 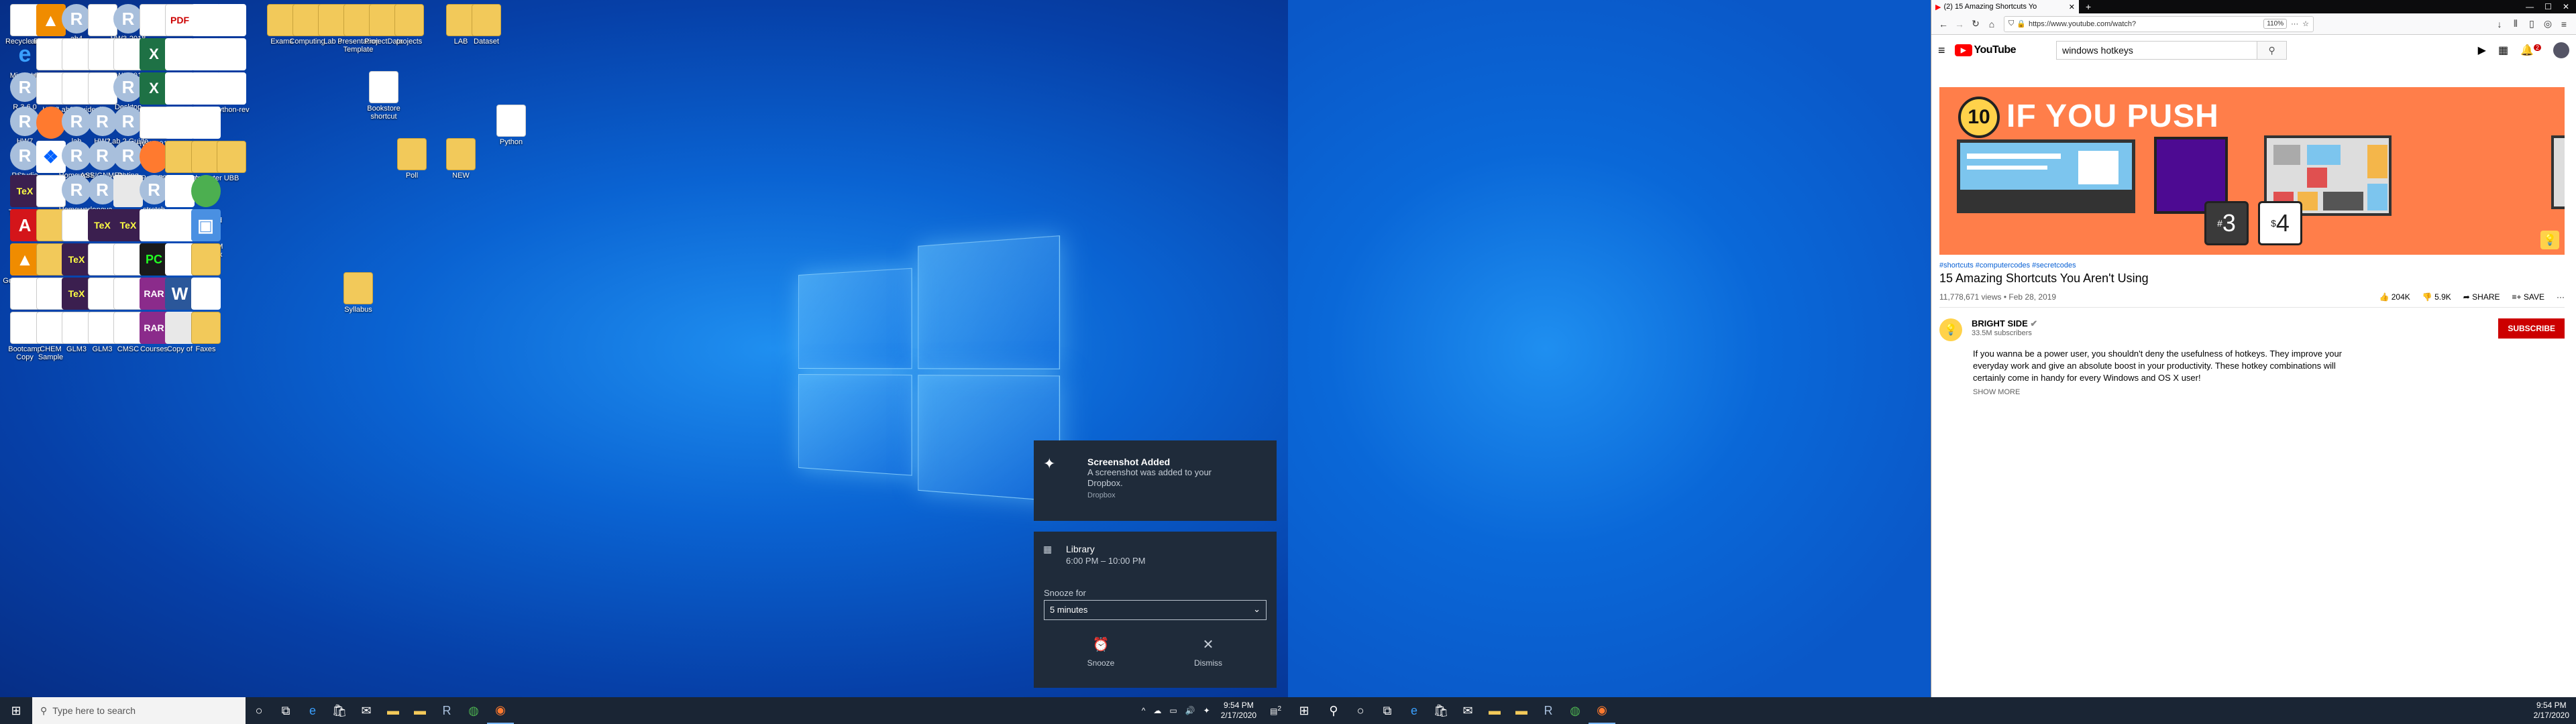 What do you see at coordinates (139, 710) in the screenshot?
I see `taskbar-search-box: ⚲ Type here to search` at bounding box center [139, 710].